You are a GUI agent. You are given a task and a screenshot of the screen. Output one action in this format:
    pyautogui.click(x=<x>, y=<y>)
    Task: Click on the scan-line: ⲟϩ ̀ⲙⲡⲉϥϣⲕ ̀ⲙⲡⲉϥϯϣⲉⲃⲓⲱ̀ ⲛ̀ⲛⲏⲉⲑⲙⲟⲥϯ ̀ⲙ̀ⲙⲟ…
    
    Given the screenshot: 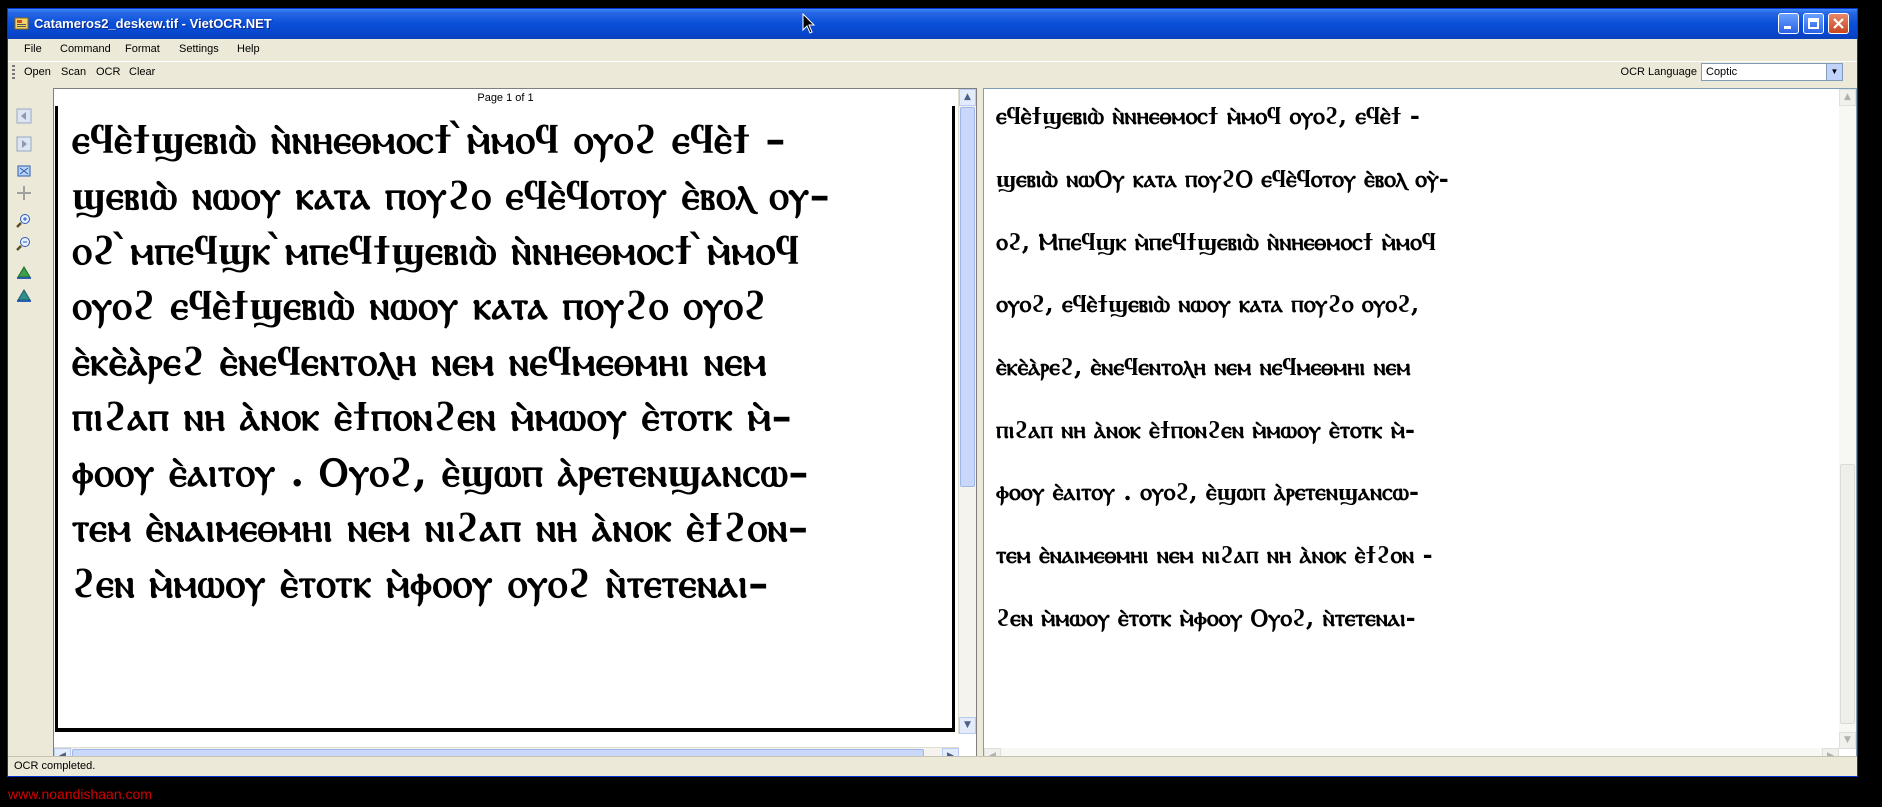 What is the action you would take?
    pyautogui.click(x=436, y=250)
    